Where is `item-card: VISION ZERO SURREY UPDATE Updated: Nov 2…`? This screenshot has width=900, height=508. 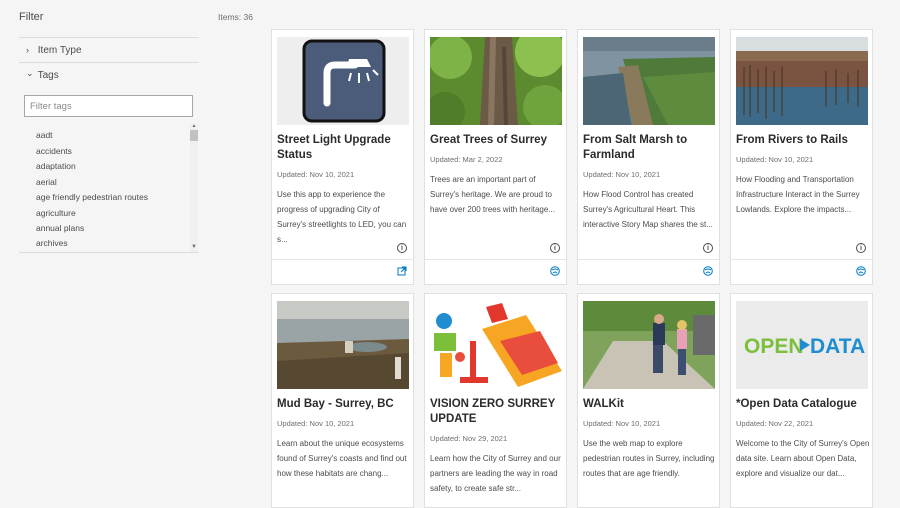 item-card: VISION ZERO SURREY UPDATE Updated: Nov 2… is located at coordinates (495, 400).